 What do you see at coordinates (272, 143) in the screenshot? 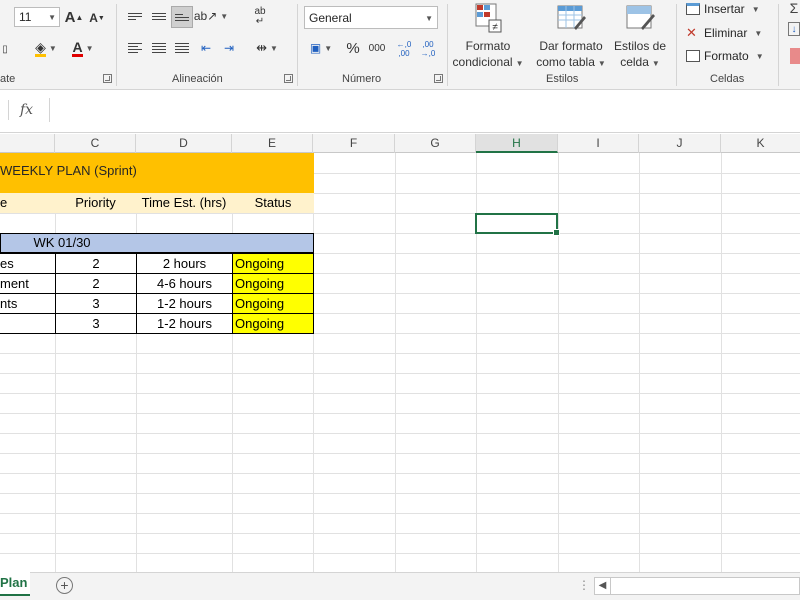
I see `column-header: E` at bounding box center [272, 143].